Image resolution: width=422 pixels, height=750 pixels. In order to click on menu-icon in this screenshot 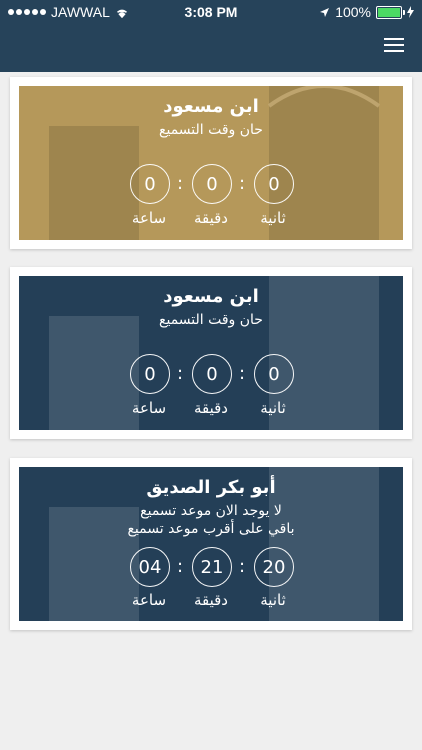, I will do `click(394, 46)`.